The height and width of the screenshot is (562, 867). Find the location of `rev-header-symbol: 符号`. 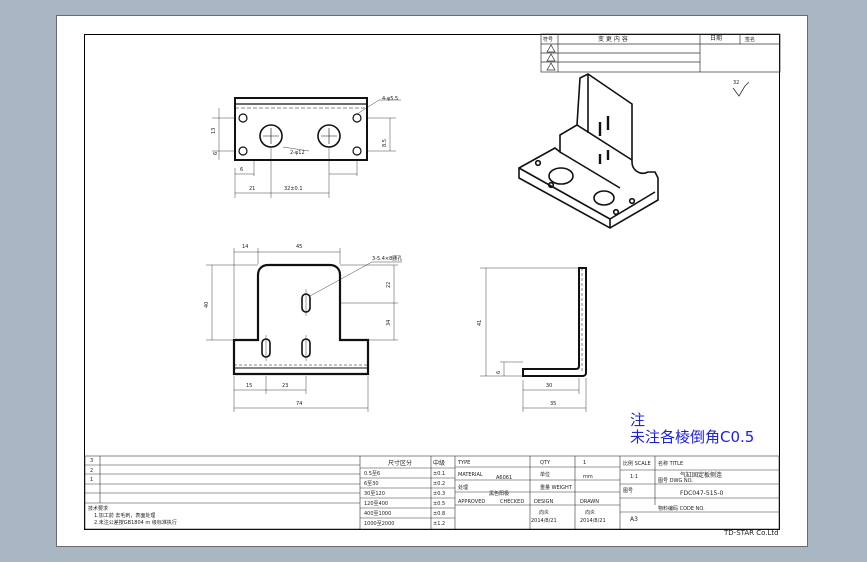

rev-header-symbol: 符号 is located at coordinates (548, 39).